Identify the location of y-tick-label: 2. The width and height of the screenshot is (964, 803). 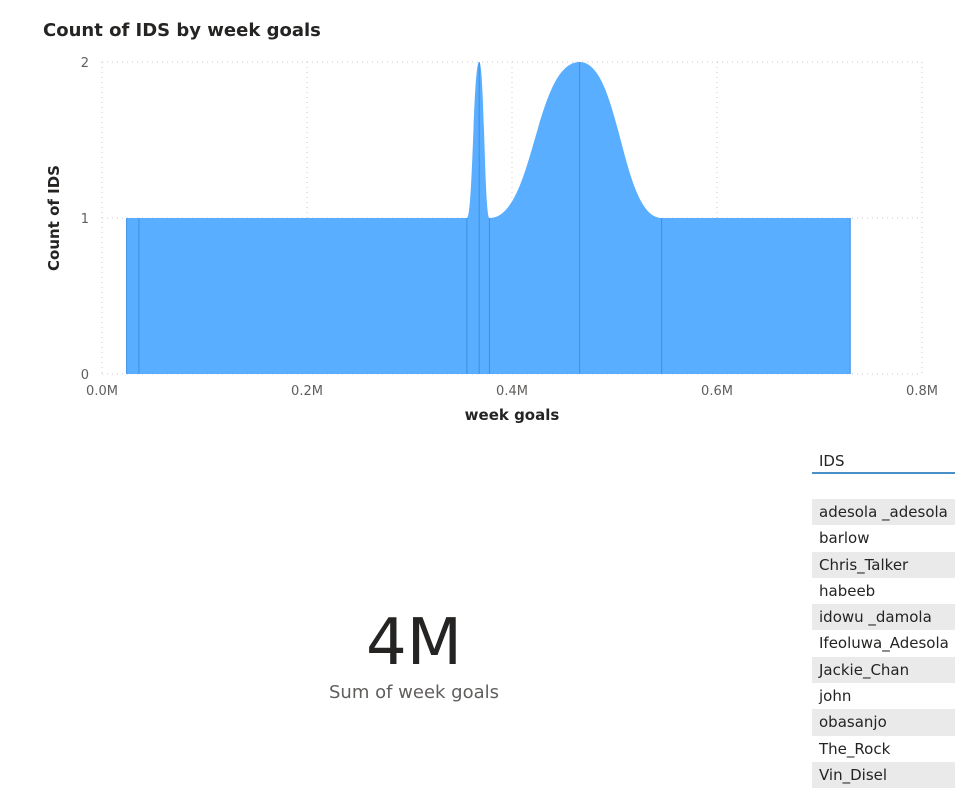
(85, 63).